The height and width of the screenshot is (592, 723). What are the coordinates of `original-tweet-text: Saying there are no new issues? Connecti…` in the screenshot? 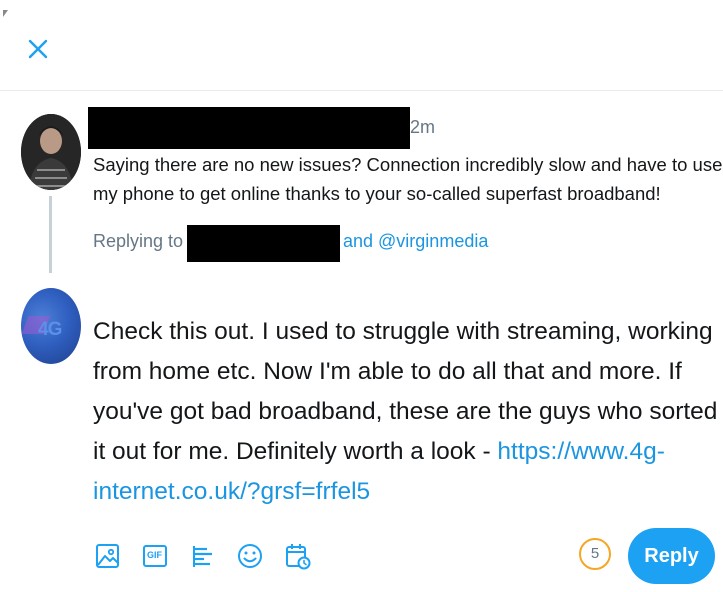 It's located at (408, 179).